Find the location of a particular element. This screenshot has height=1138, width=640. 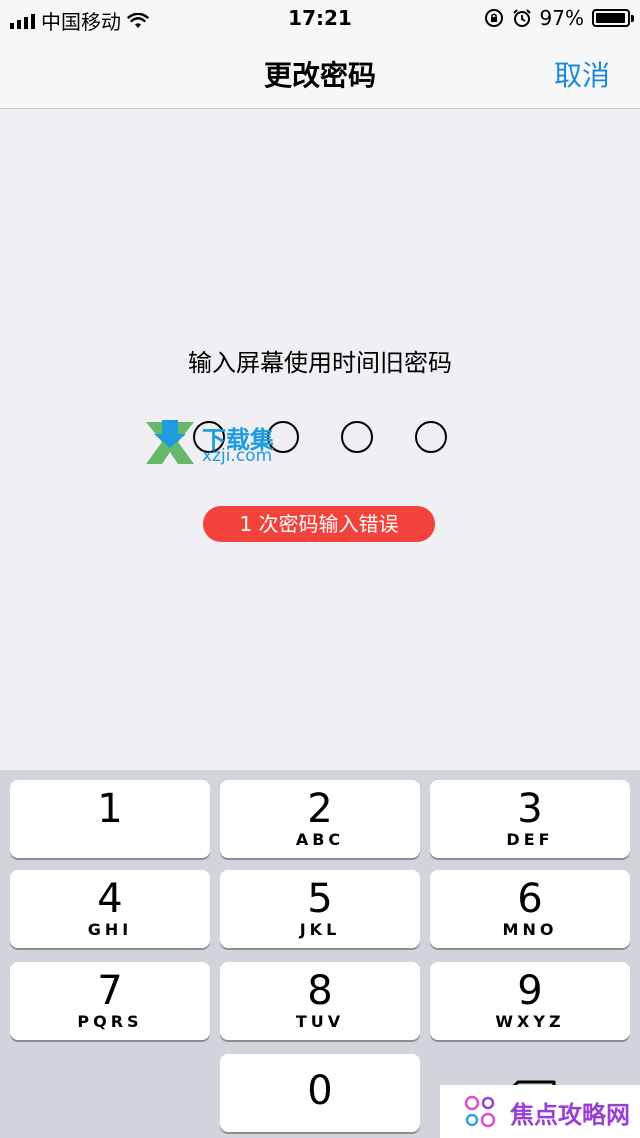

key-8: 8 TUV is located at coordinates (320, 1001).